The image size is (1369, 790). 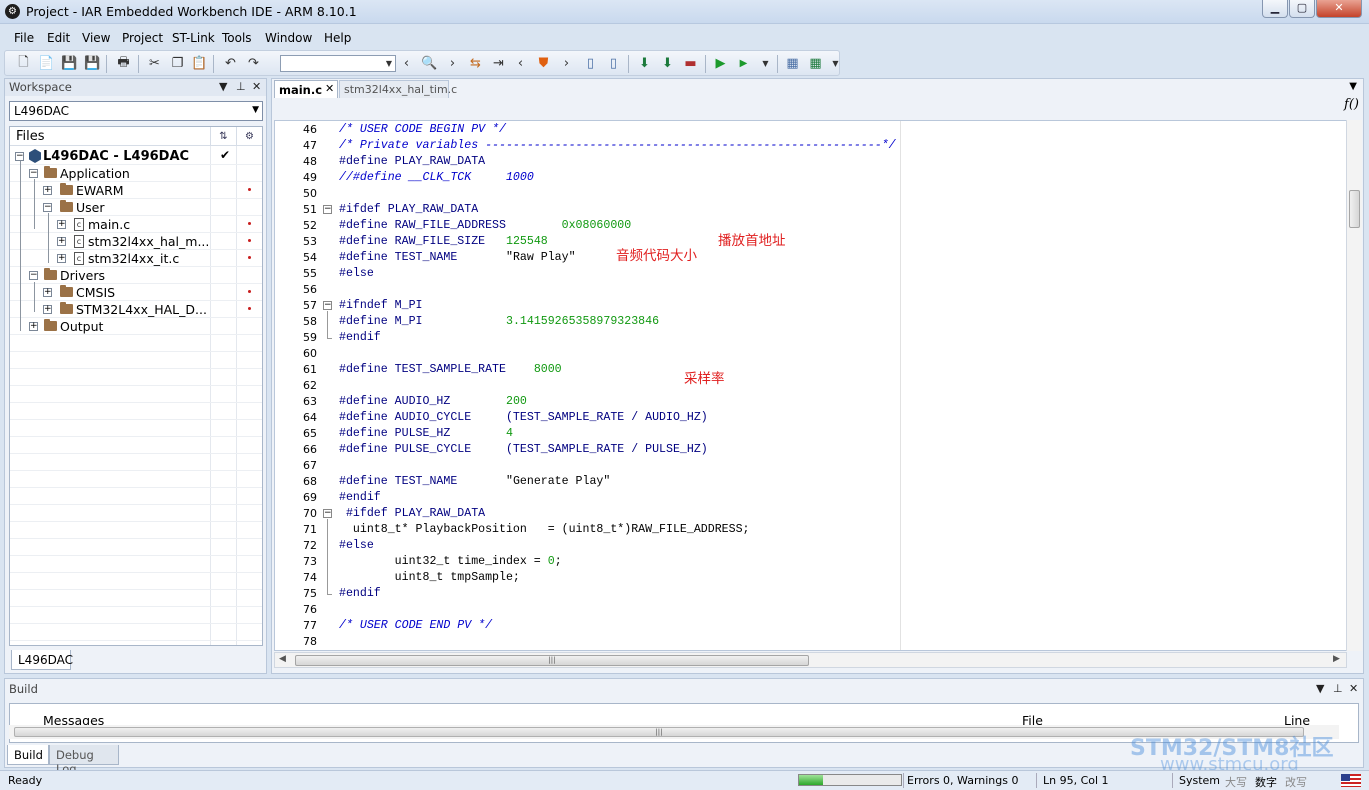 What do you see at coordinates (815, 63) in the screenshot?
I see `add-breakpoint-icon: ▦` at bounding box center [815, 63].